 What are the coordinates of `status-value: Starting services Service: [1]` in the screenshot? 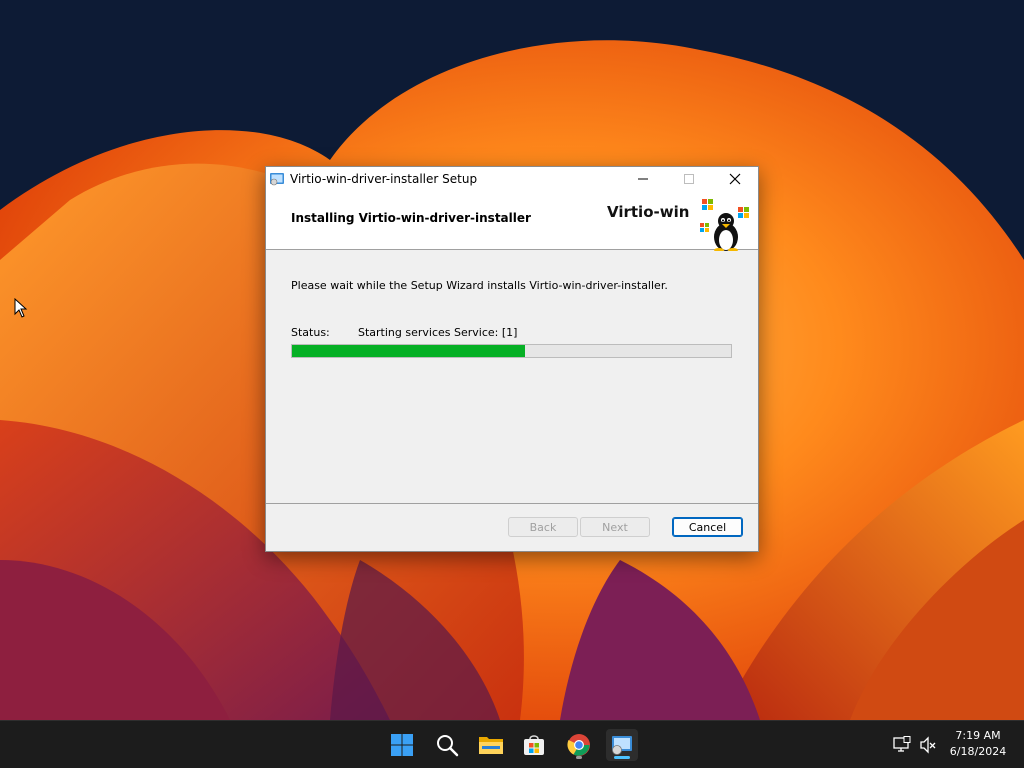 It's located at (438, 332).